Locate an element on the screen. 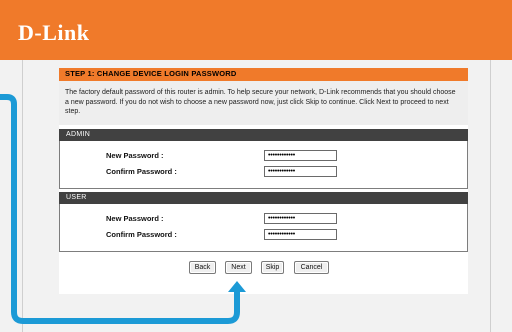 The width and height of the screenshot is (512, 332). user-new-password-label: New Password : is located at coordinates (135, 218).